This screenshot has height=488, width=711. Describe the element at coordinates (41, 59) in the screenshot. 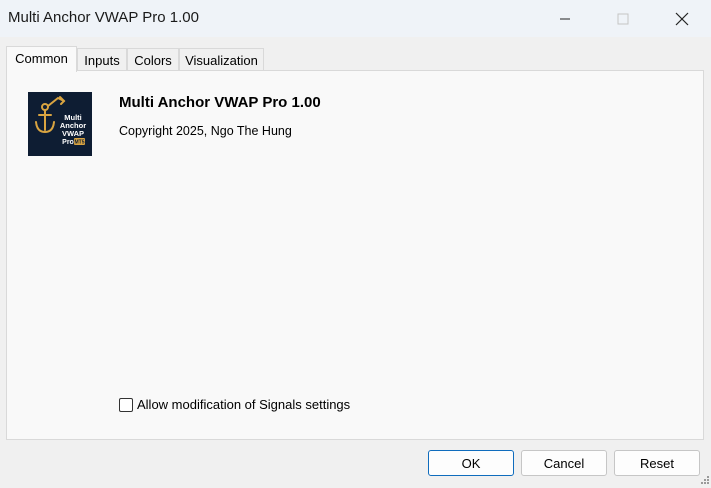

I see `tab-common: Common` at that location.